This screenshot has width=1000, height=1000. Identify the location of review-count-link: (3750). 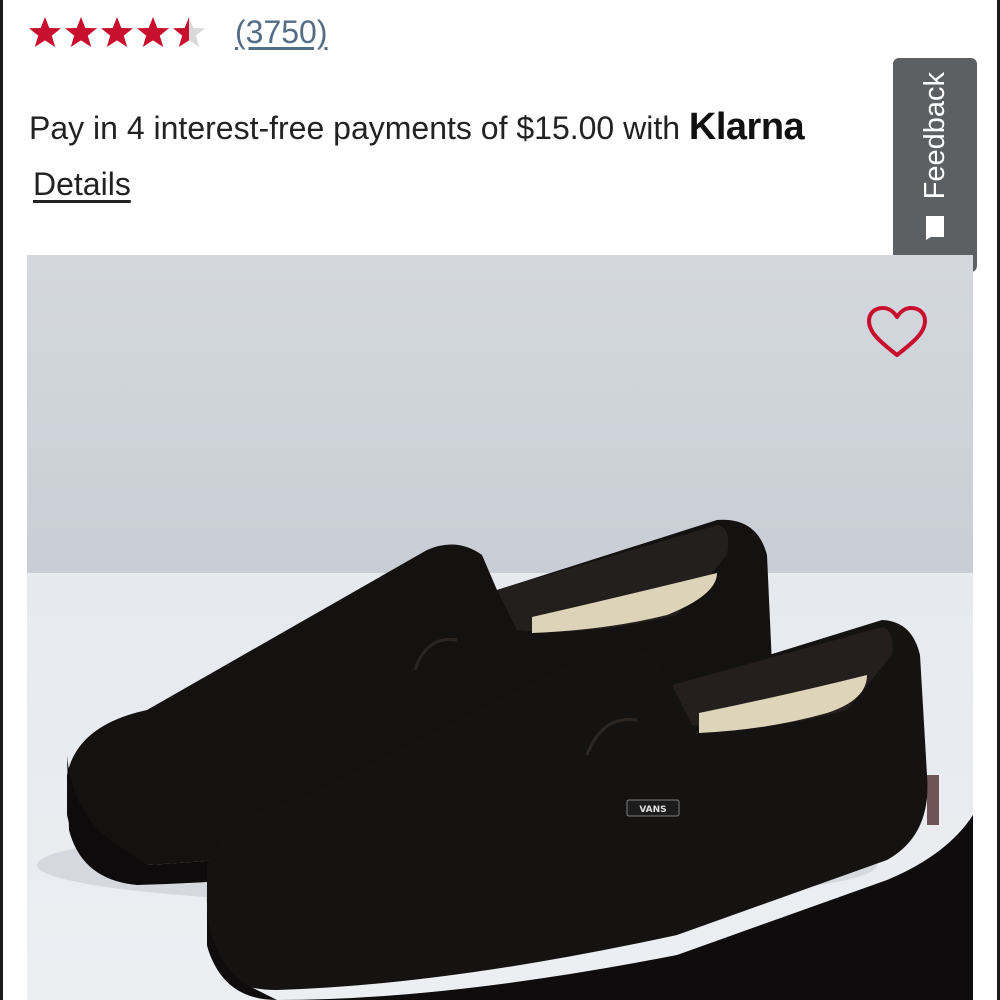
(281, 32).